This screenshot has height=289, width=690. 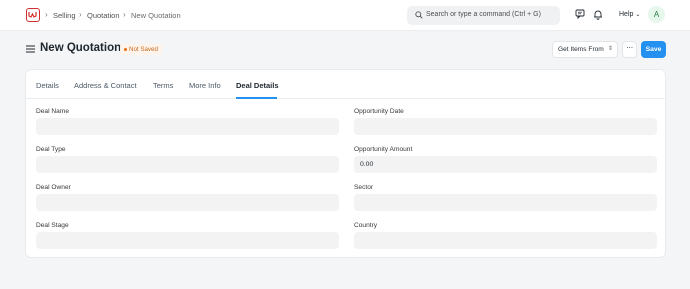 I want to click on status-dot-icon, so click(x=125, y=49).